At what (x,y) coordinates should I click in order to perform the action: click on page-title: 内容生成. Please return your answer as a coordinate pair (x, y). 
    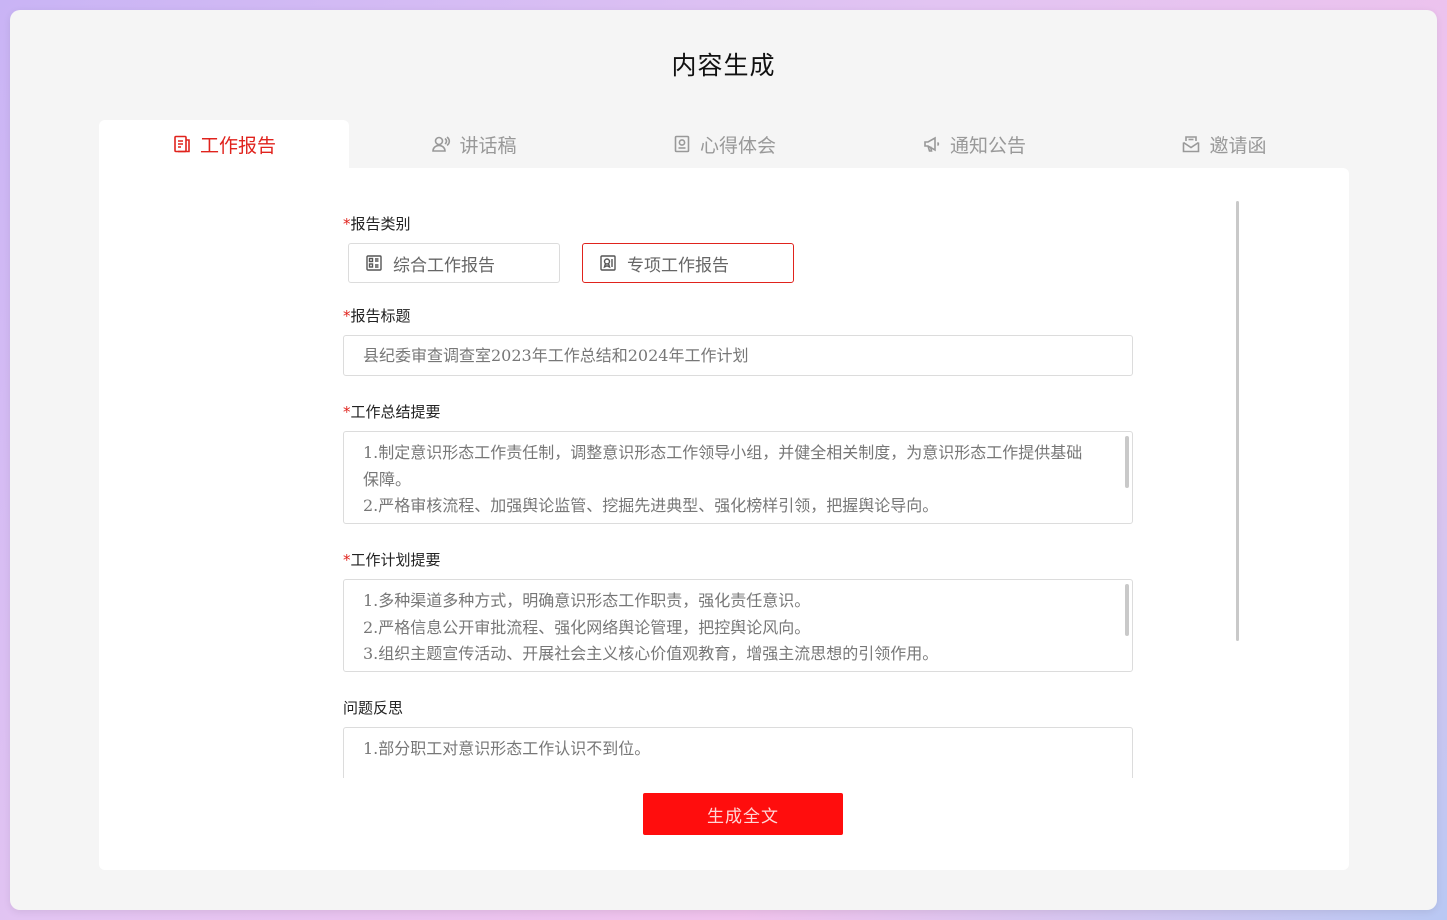
    Looking at the image, I should click on (723, 65).